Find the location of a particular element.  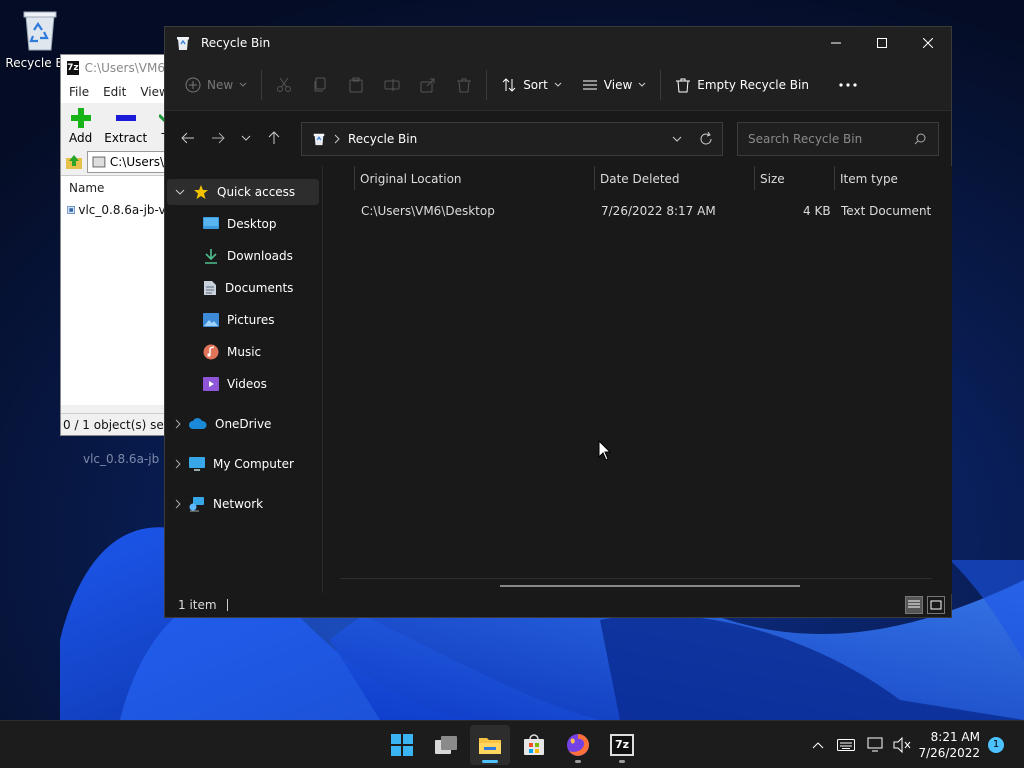

up-folder-icon is located at coordinates (74, 162).